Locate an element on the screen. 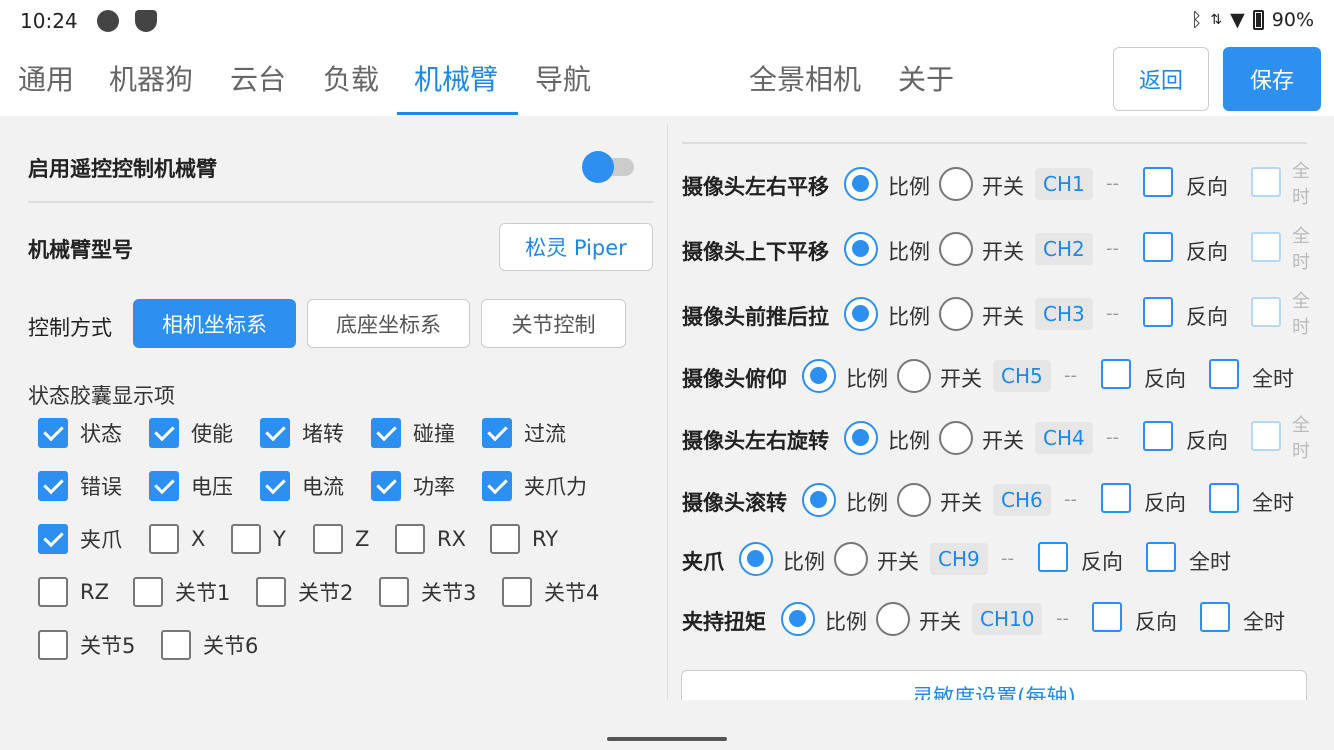 This screenshot has width=1334, height=750. channel-badge: CH9 is located at coordinates (959, 559).